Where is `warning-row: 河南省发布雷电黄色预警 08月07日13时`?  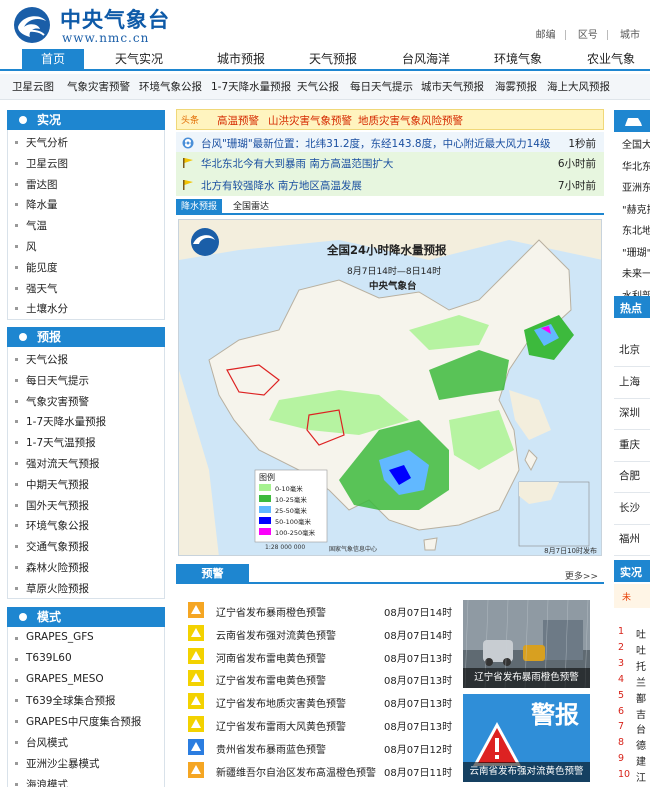
warning-row: 河南省发布雷电黄色预警 08月07日13时 is located at coordinates (323, 657).